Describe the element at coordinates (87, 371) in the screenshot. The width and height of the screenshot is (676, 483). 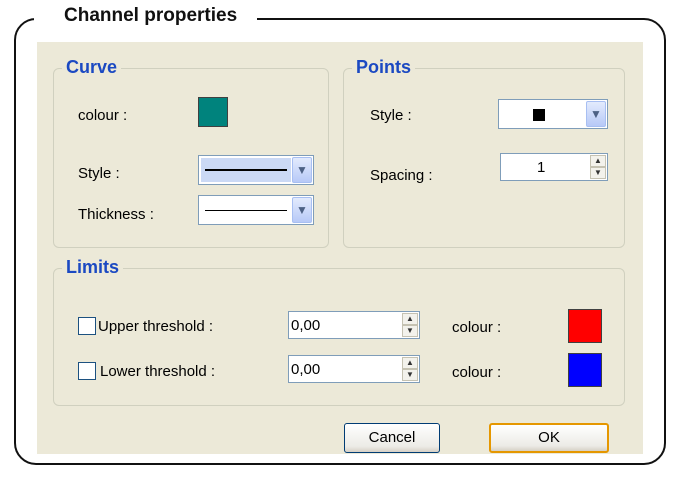
I see `lower-threshold-checkbox` at that location.